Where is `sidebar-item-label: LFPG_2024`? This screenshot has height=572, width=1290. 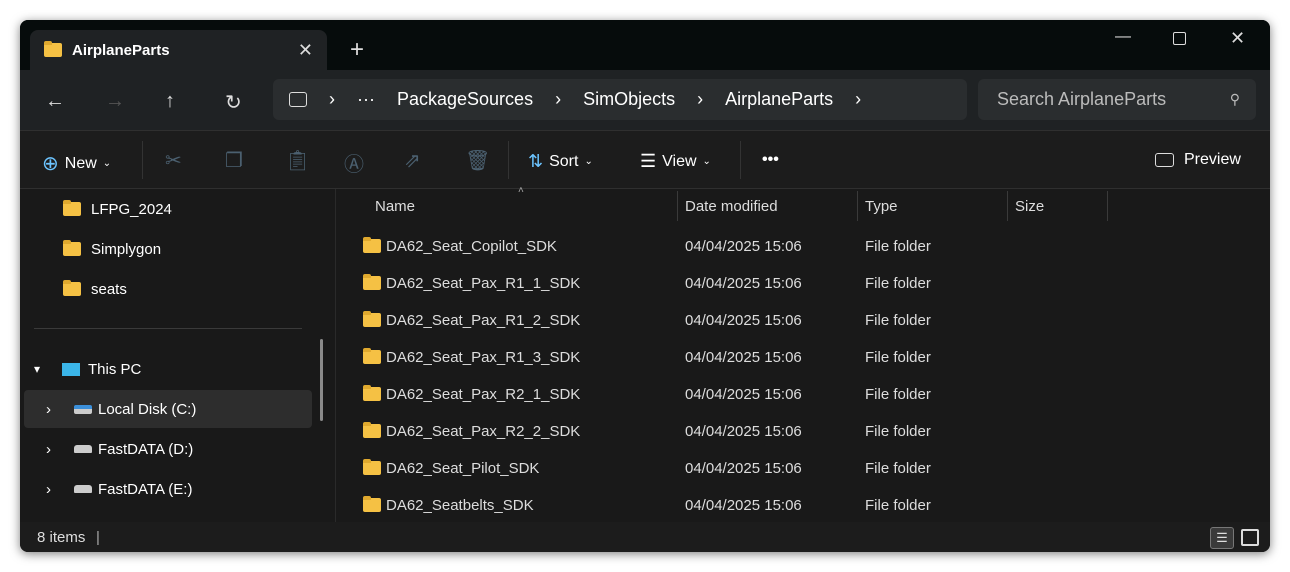
sidebar-item-label: LFPG_2024 is located at coordinates (131, 209).